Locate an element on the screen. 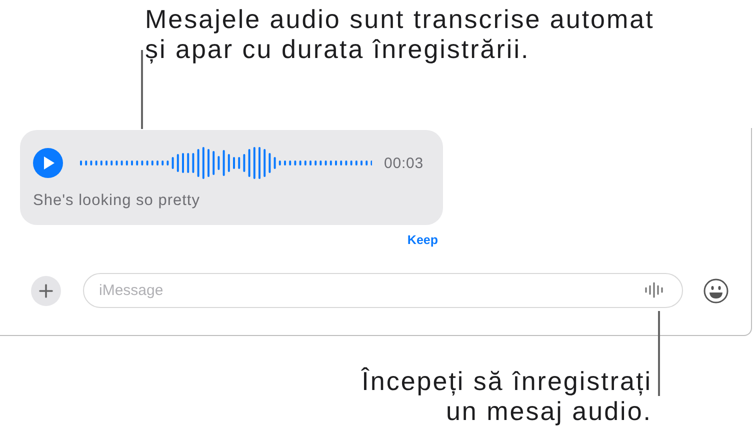  callout-text: Începeți să înregistrați un mesaj audio. is located at coordinates (507, 396).